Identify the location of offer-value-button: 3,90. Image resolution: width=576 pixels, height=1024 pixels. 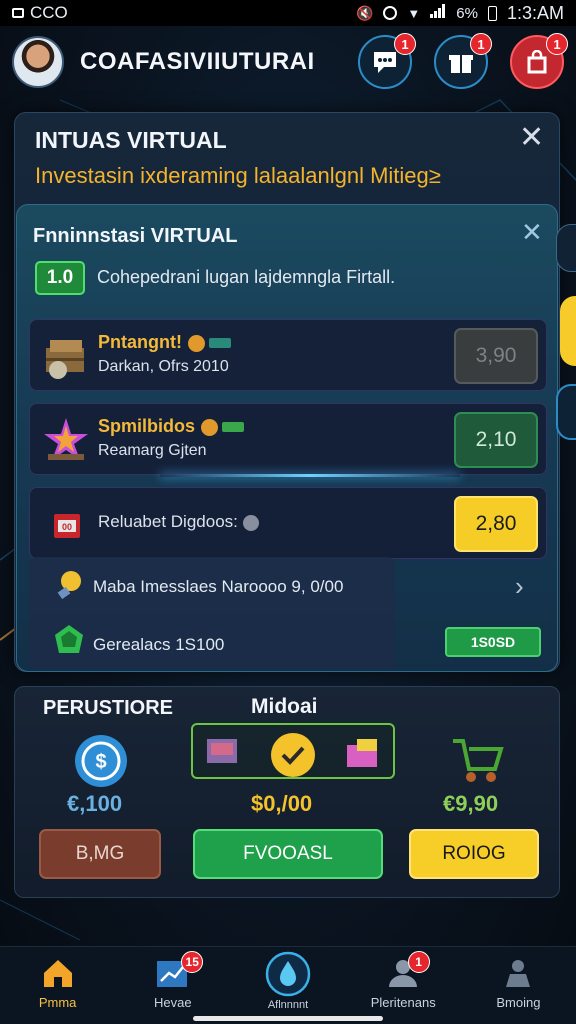
(496, 356).